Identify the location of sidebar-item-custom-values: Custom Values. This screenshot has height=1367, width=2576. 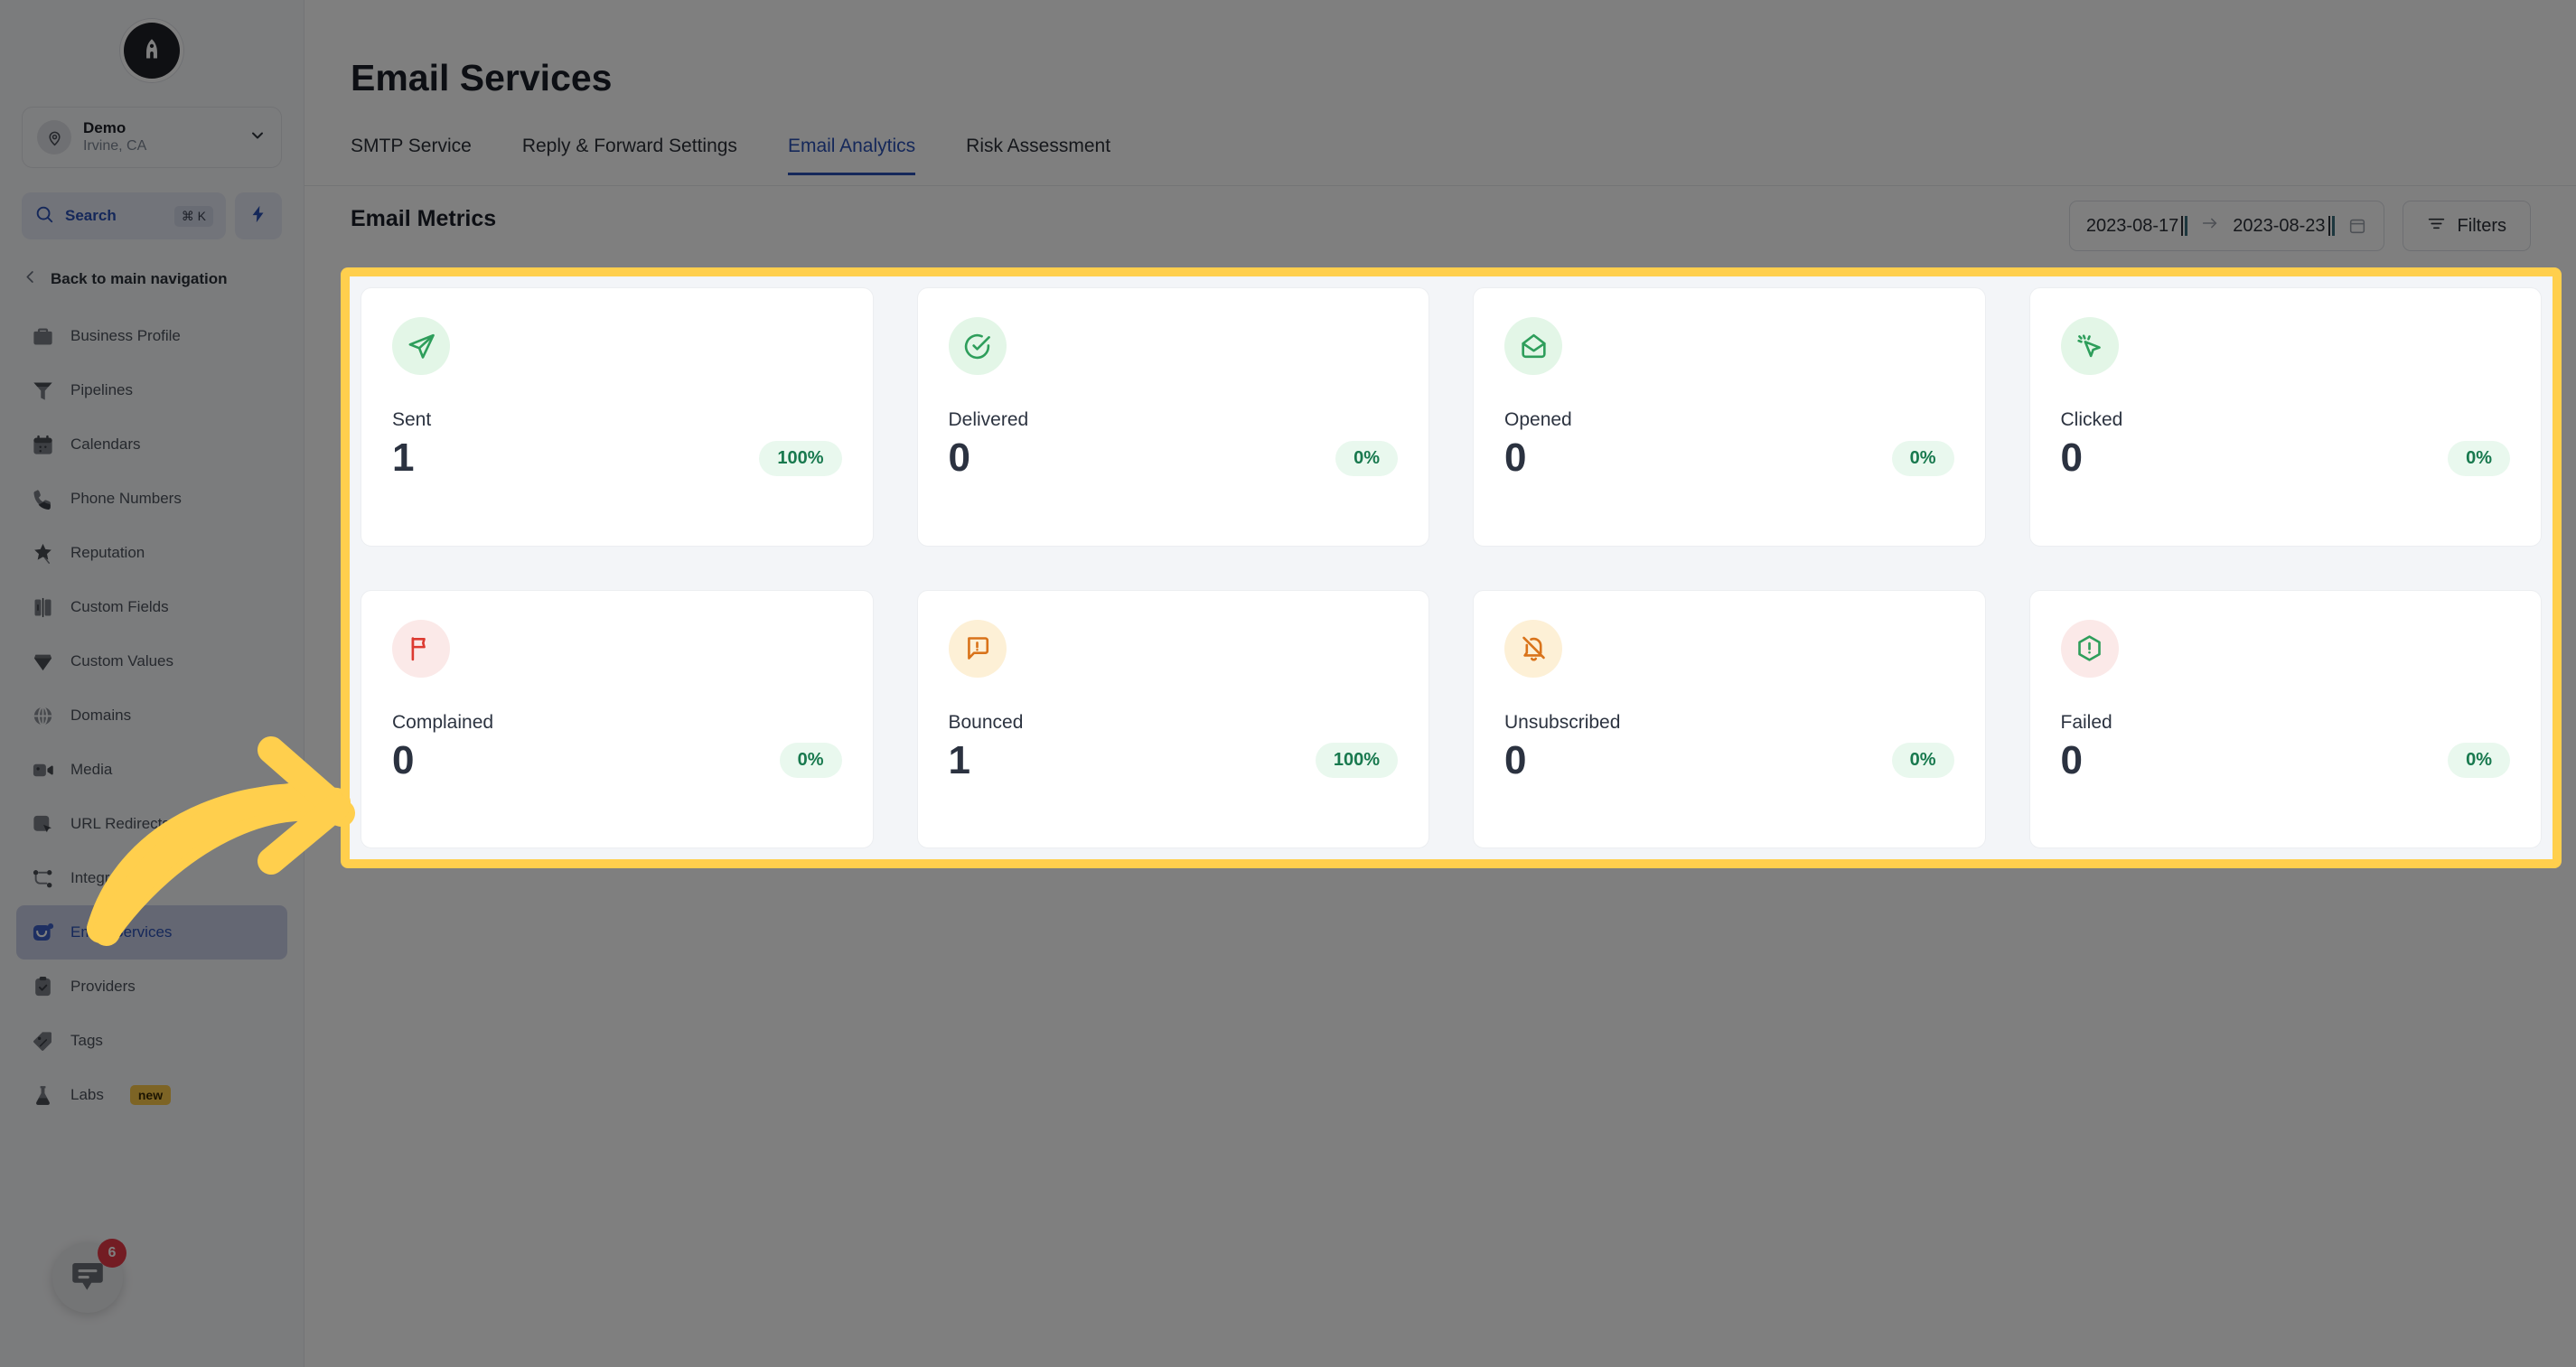
(151, 661).